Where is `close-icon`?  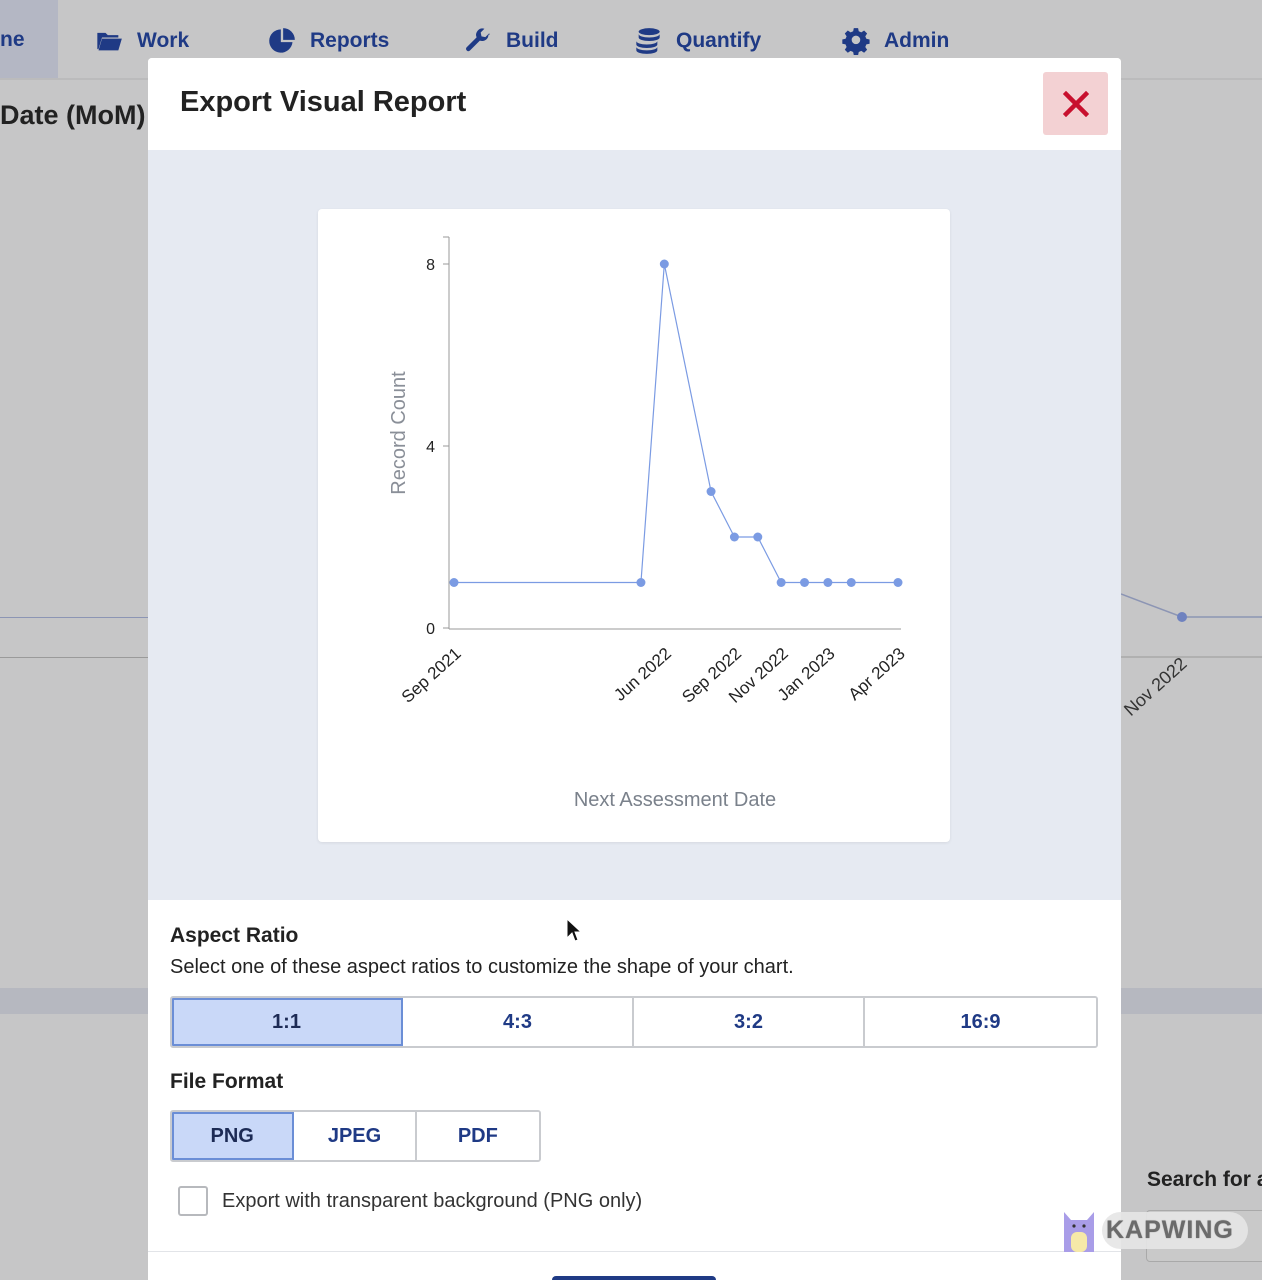 close-icon is located at coordinates (1075, 103).